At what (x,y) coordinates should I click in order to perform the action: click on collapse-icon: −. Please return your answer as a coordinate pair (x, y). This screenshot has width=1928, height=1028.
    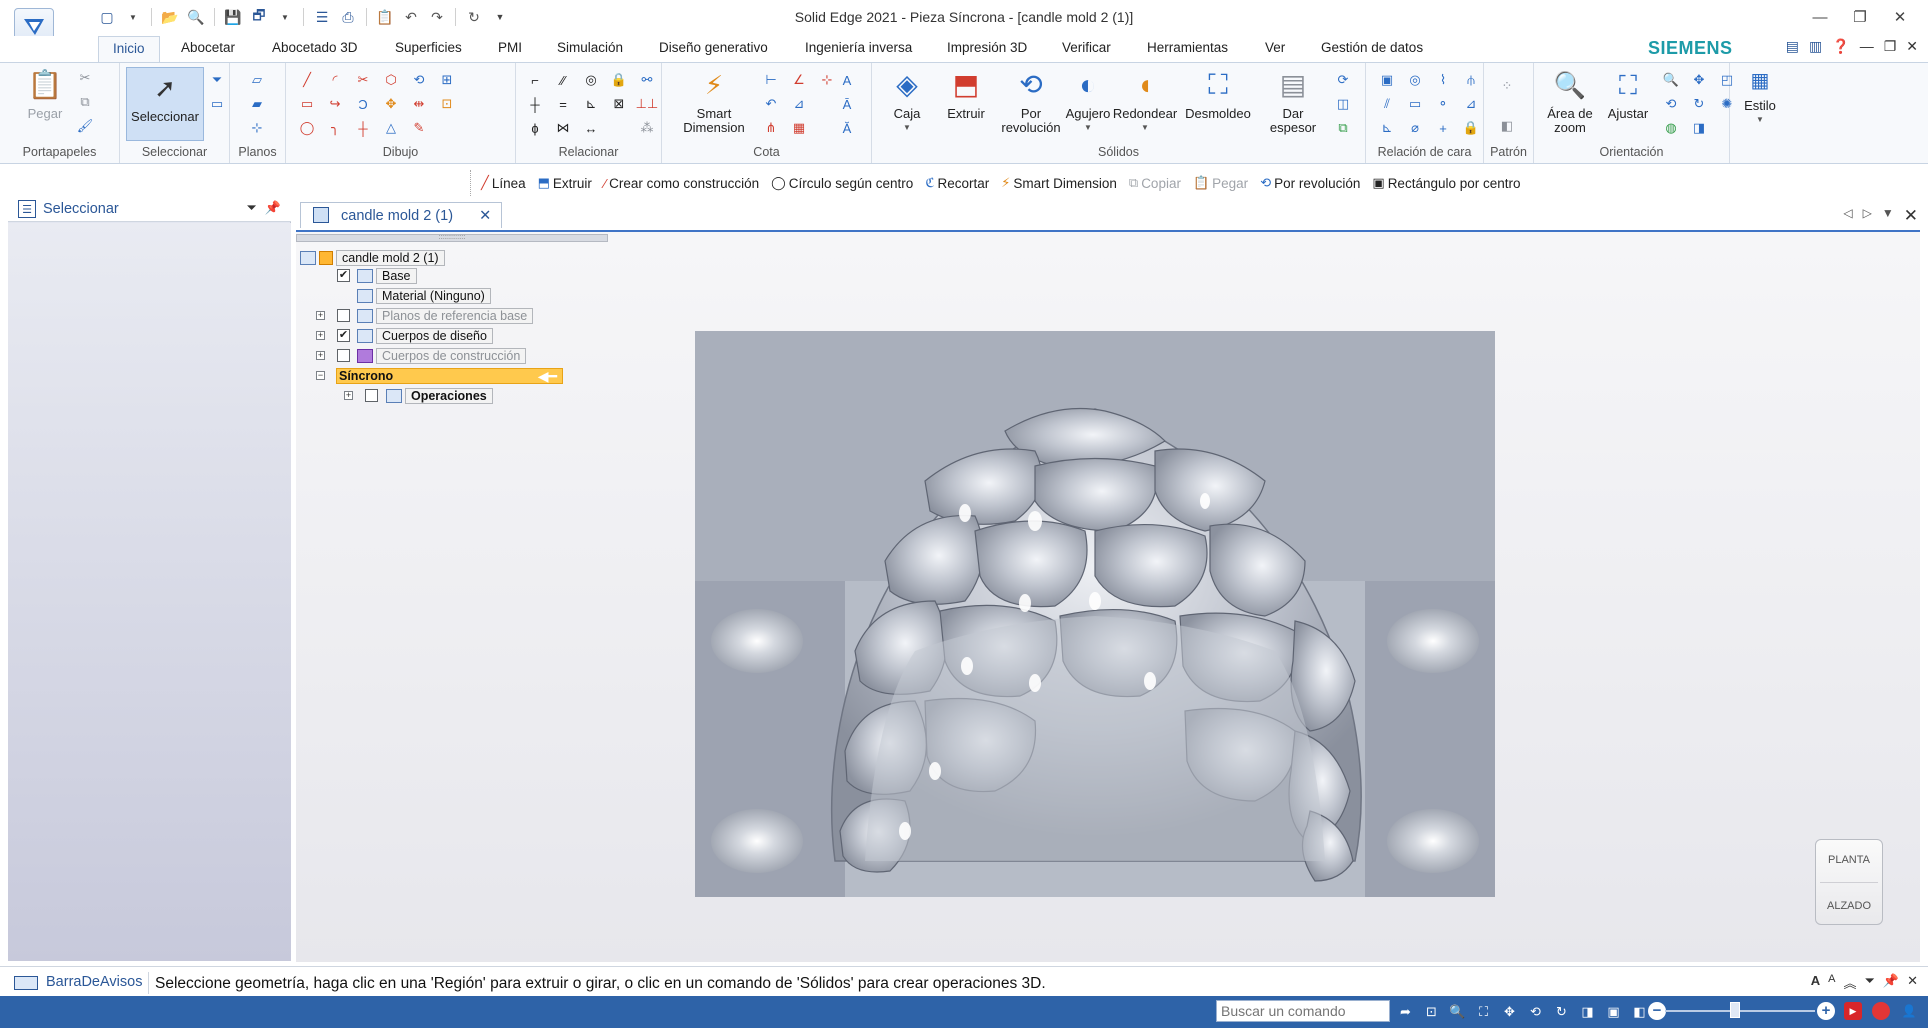
    Looking at the image, I should click on (320, 375).